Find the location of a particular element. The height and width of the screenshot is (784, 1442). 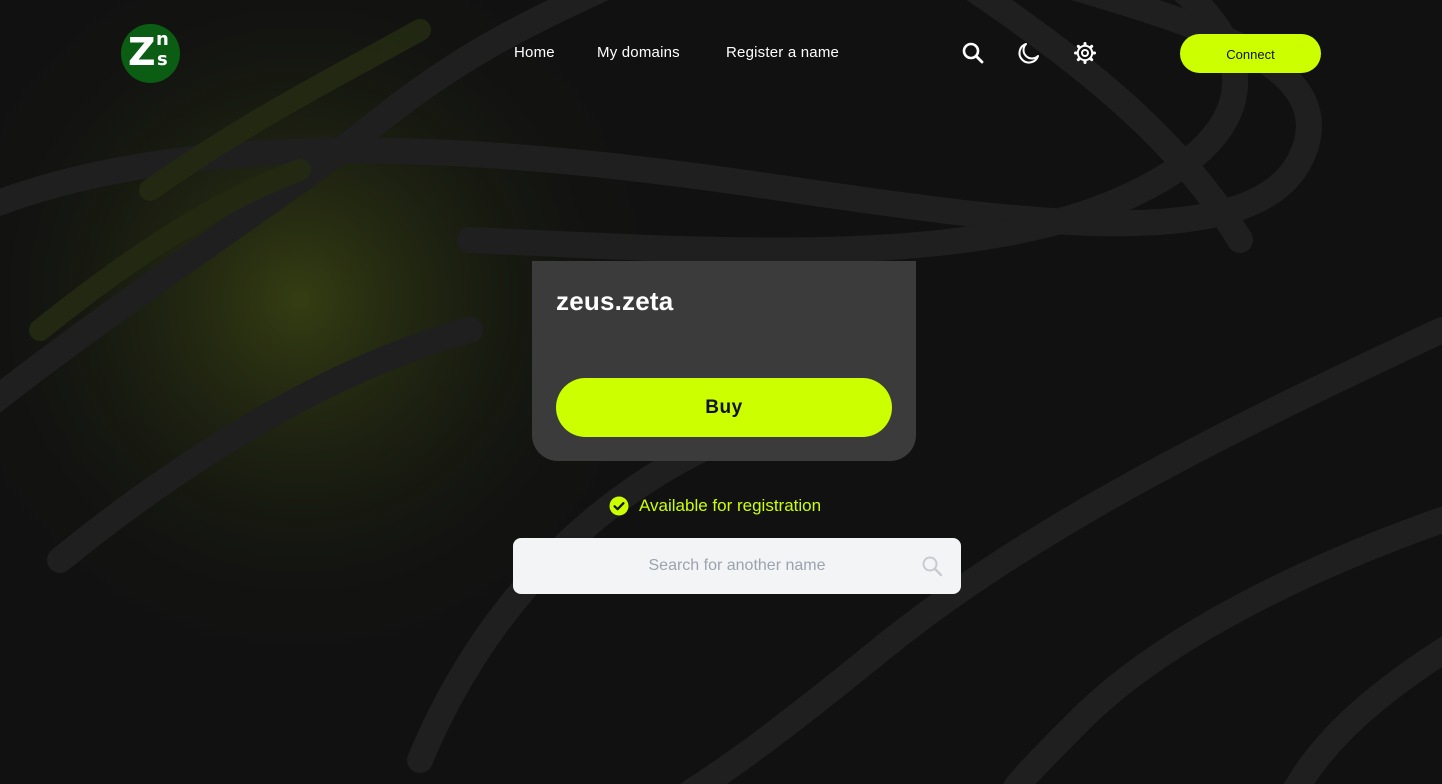

zns-logo: Z n s is located at coordinates (150, 53).